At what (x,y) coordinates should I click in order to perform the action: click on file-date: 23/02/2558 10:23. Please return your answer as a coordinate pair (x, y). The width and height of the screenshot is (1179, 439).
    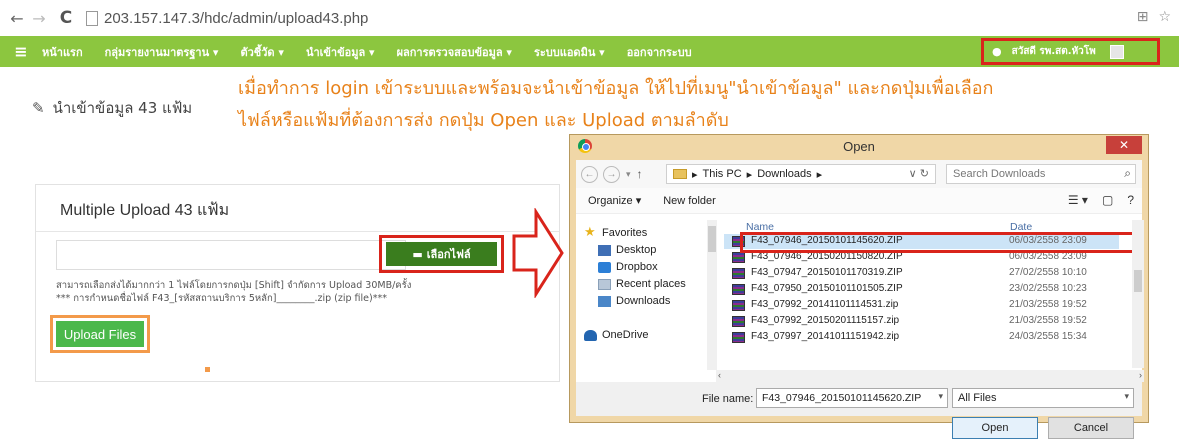
    Looking at the image, I should click on (1048, 288).